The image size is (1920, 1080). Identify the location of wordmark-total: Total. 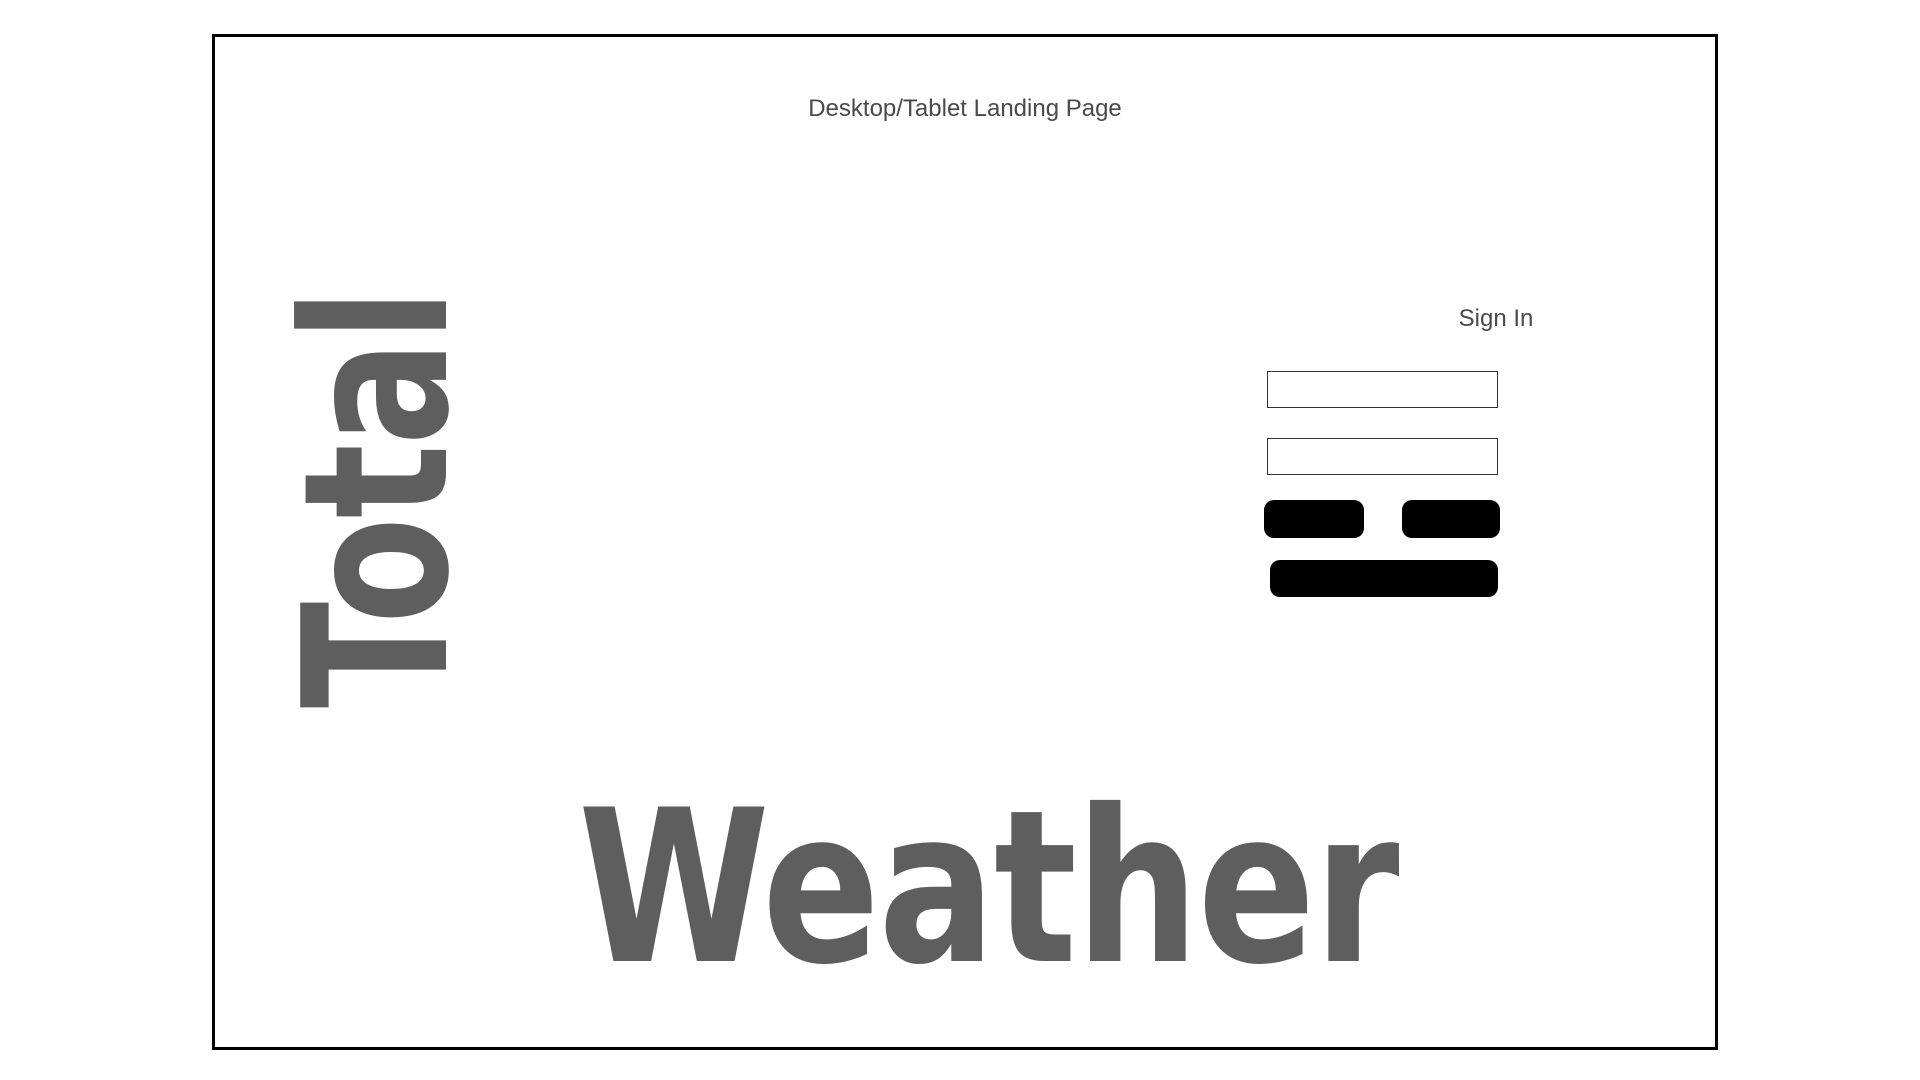
(377, 499).